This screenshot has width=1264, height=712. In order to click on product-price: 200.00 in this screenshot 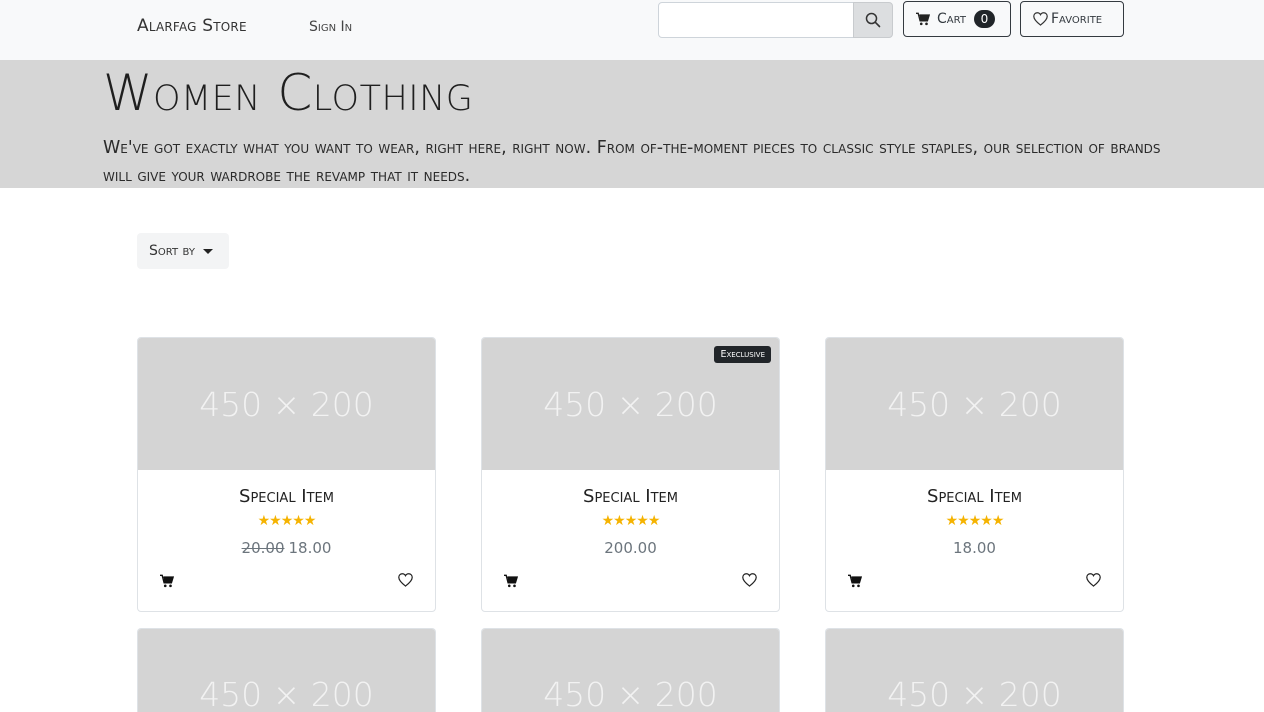, I will do `click(630, 548)`.